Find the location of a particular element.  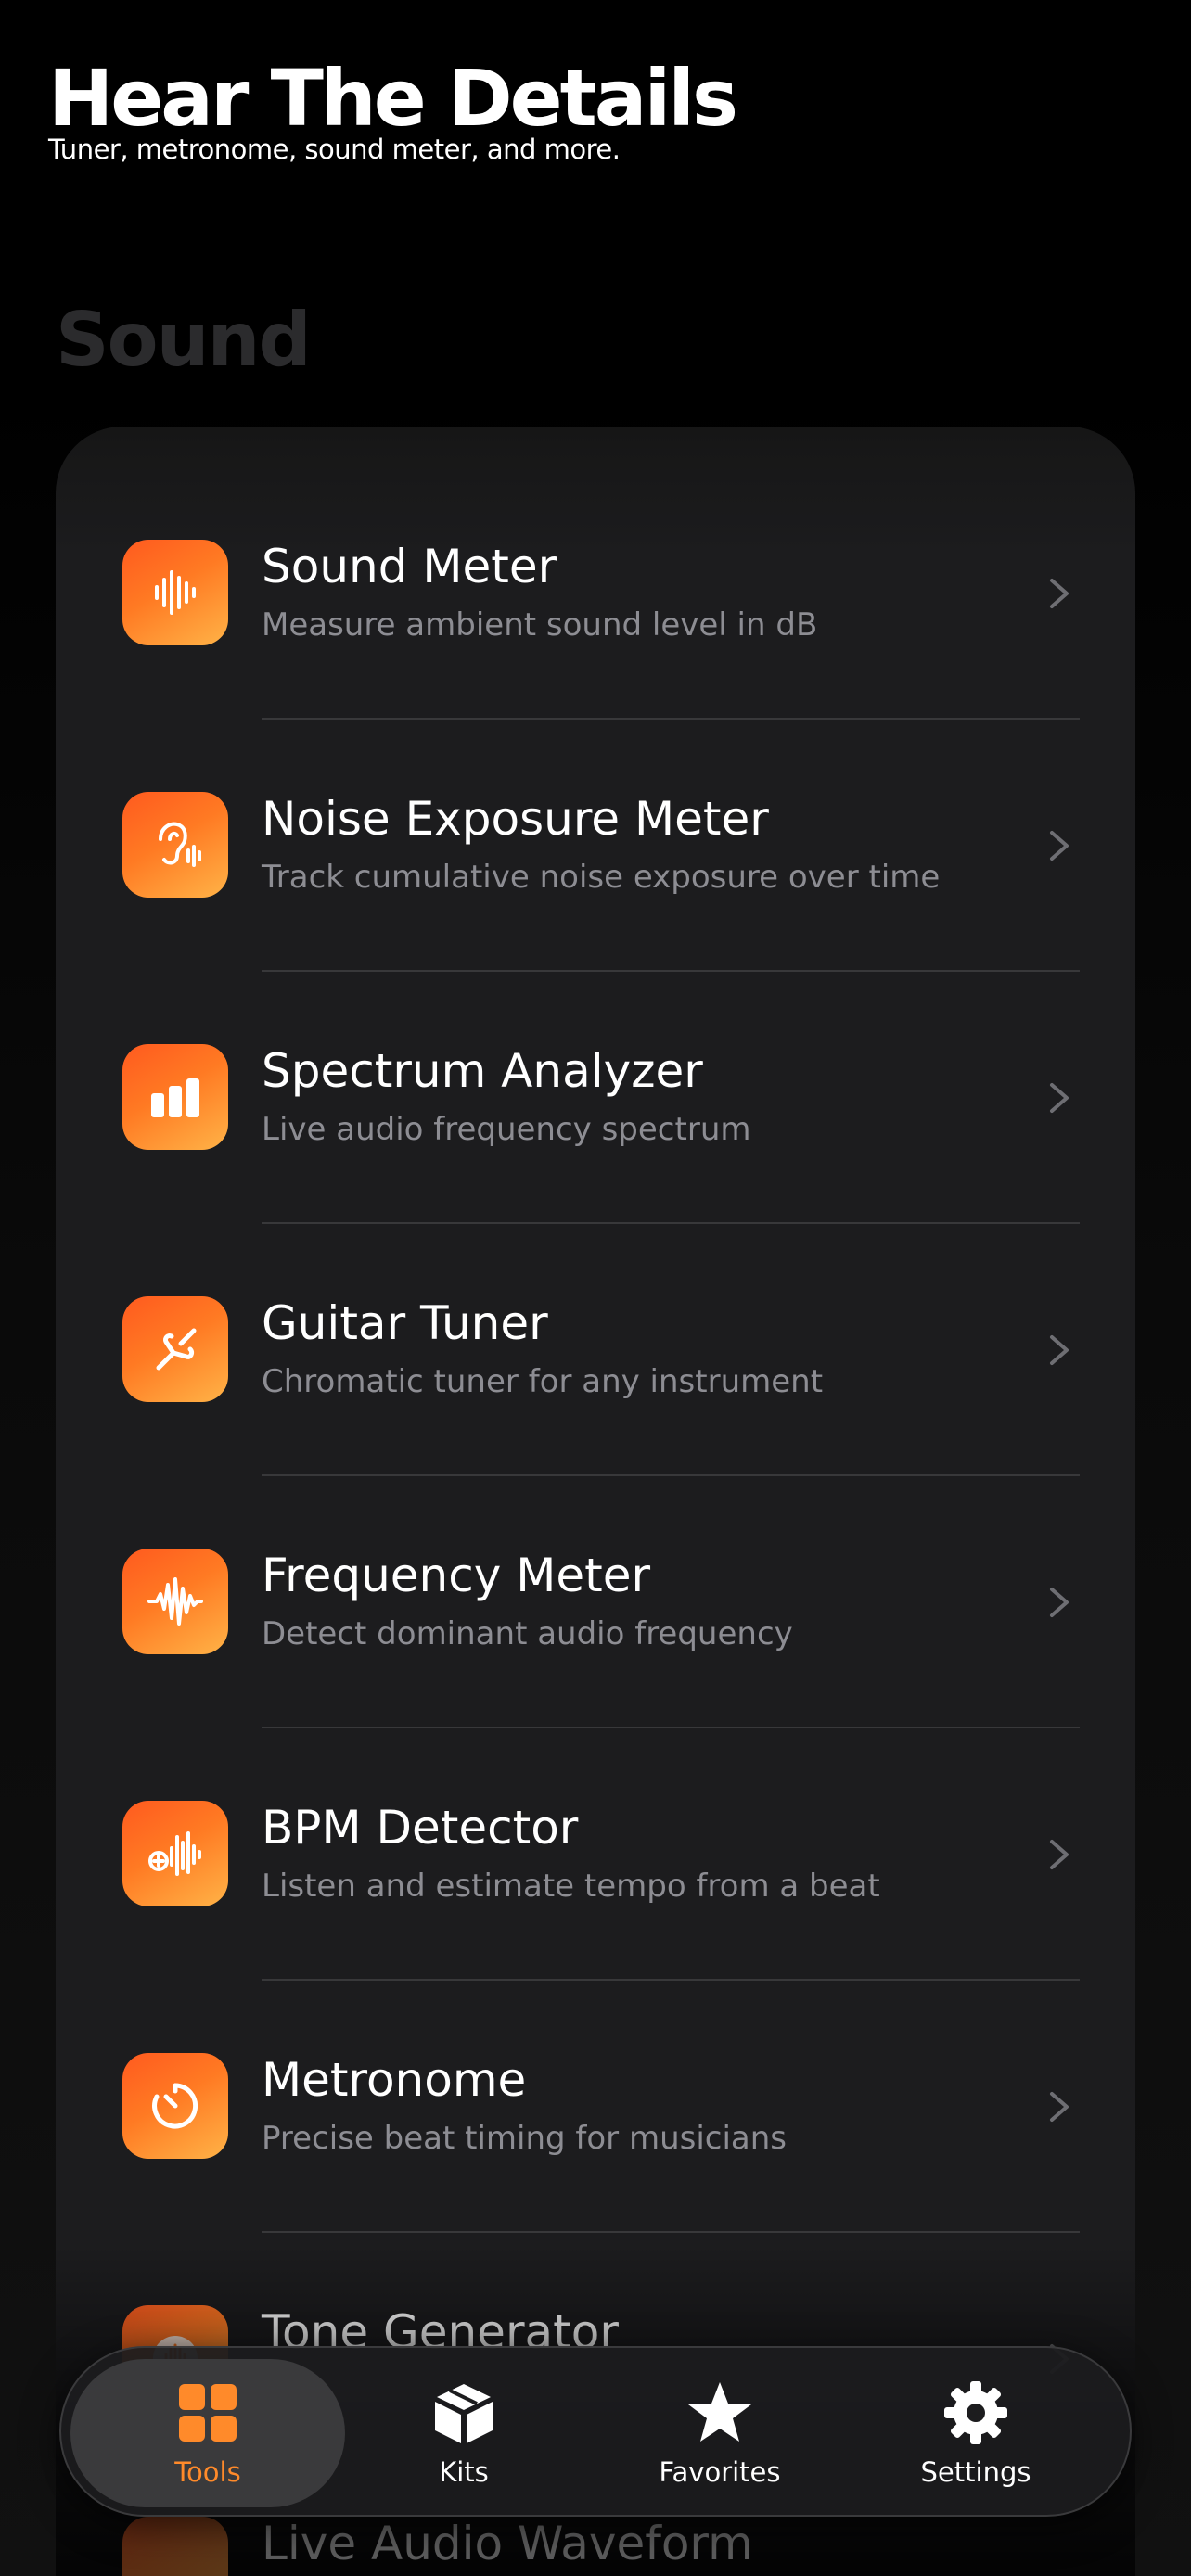

tool-subtitle: Detect dominant audio frequency is located at coordinates (527, 1633).